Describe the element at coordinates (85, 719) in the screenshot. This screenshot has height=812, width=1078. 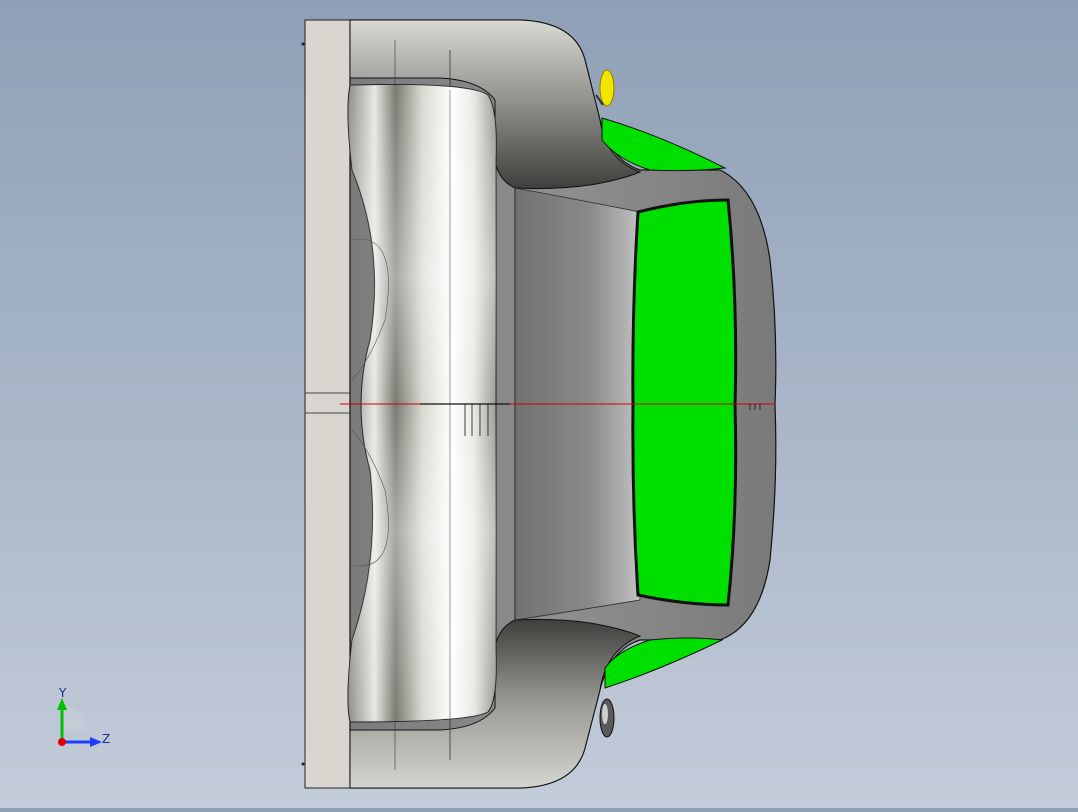
I see `orientation-triad: Y Z` at that location.